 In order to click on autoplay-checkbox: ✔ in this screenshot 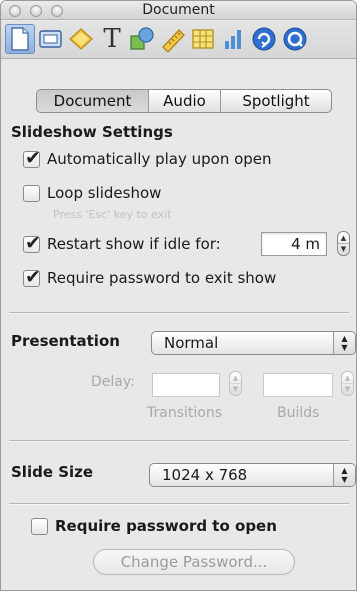, I will do `click(32, 158)`.